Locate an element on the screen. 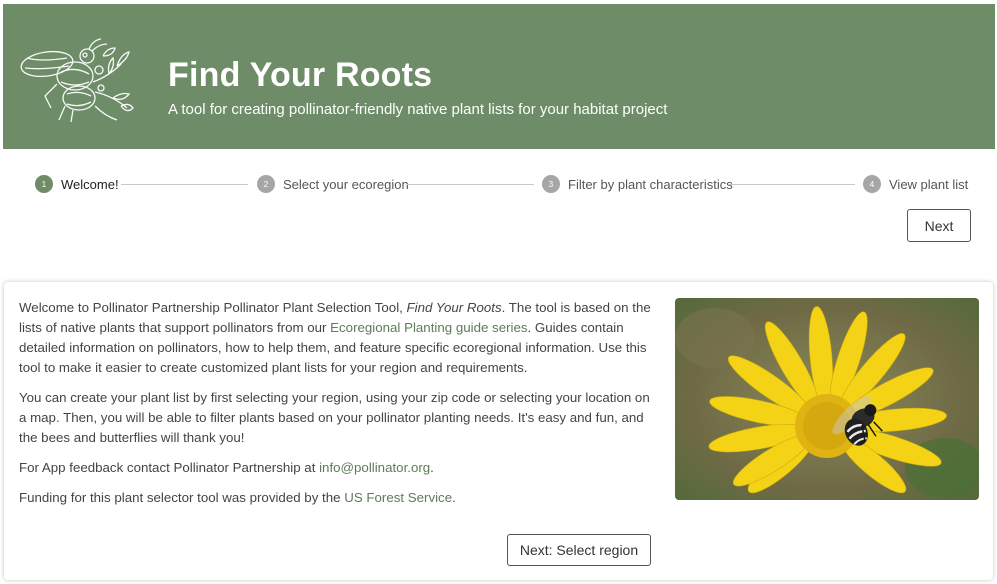 Image resolution: width=997 pixels, height=584 pixels. step-label: View plant list is located at coordinates (929, 184).